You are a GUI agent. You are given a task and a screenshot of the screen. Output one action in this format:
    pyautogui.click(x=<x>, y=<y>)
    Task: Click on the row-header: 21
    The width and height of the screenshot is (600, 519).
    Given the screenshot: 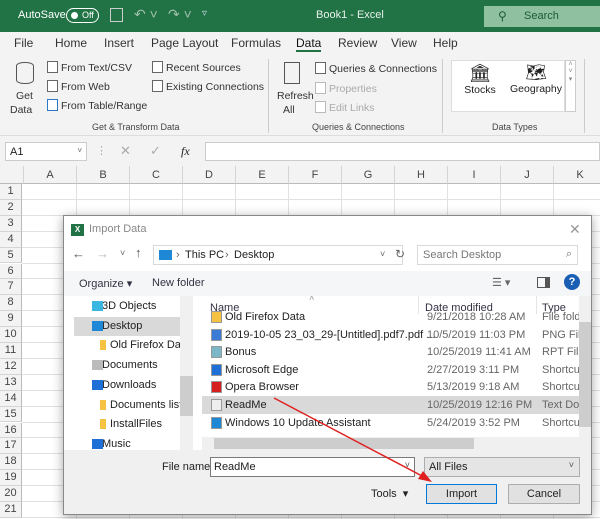 What is the action you would take?
    pyautogui.click(x=11, y=510)
    